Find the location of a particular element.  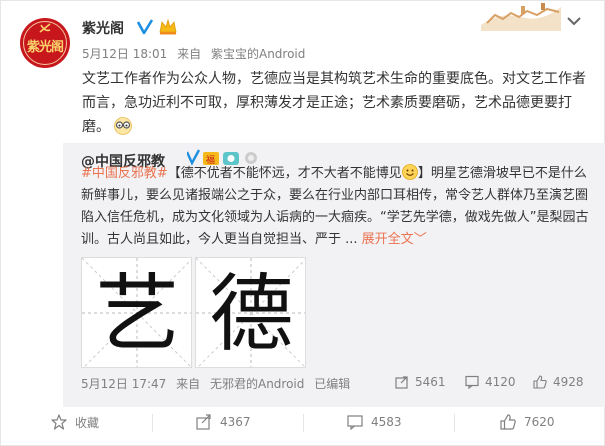

author-name: 紫光阁 is located at coordinates (103, 28).